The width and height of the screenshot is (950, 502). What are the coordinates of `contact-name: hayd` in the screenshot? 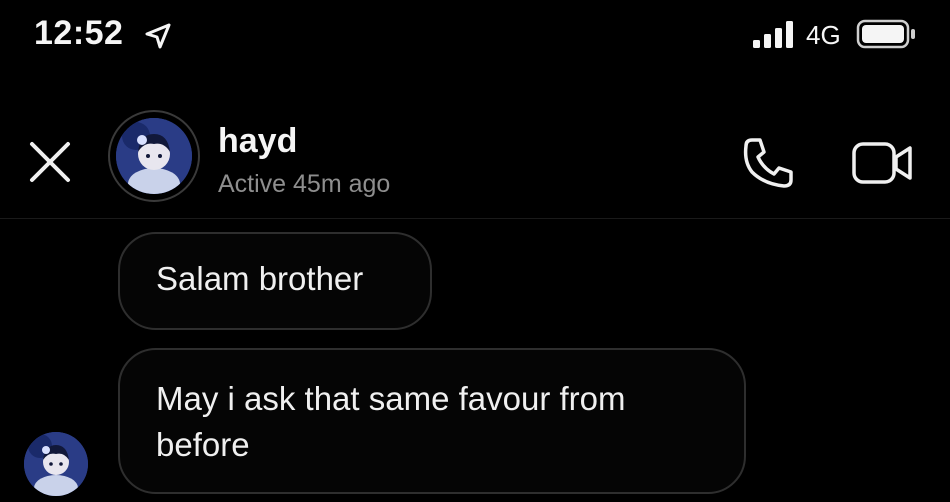 It's located at (257, 141).